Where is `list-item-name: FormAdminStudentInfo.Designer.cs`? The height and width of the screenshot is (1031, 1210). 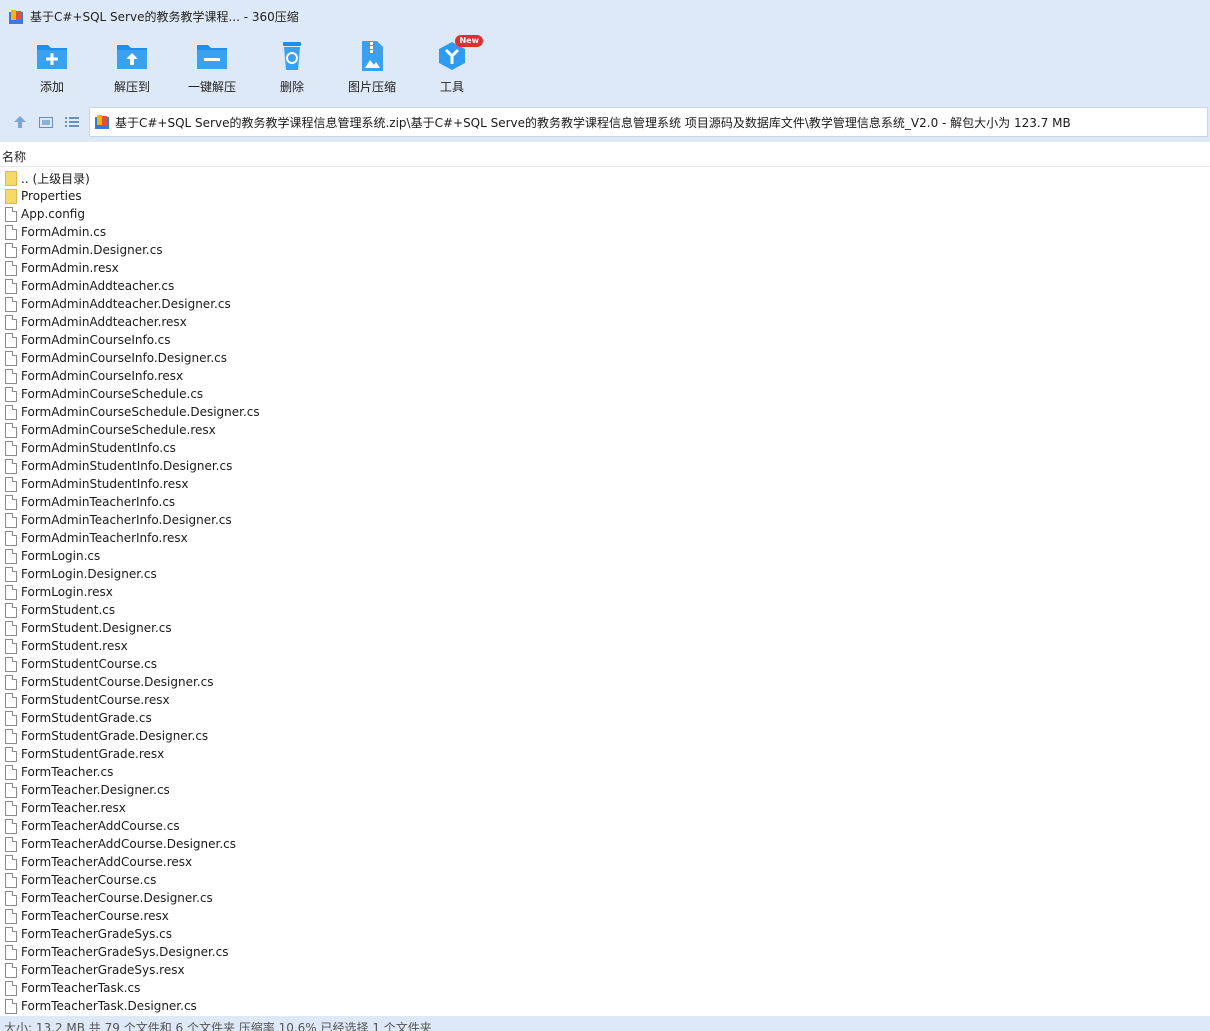
list-item-name: FormAdminStudentInfo.Designer.cs is located at coordinates (127, 466).